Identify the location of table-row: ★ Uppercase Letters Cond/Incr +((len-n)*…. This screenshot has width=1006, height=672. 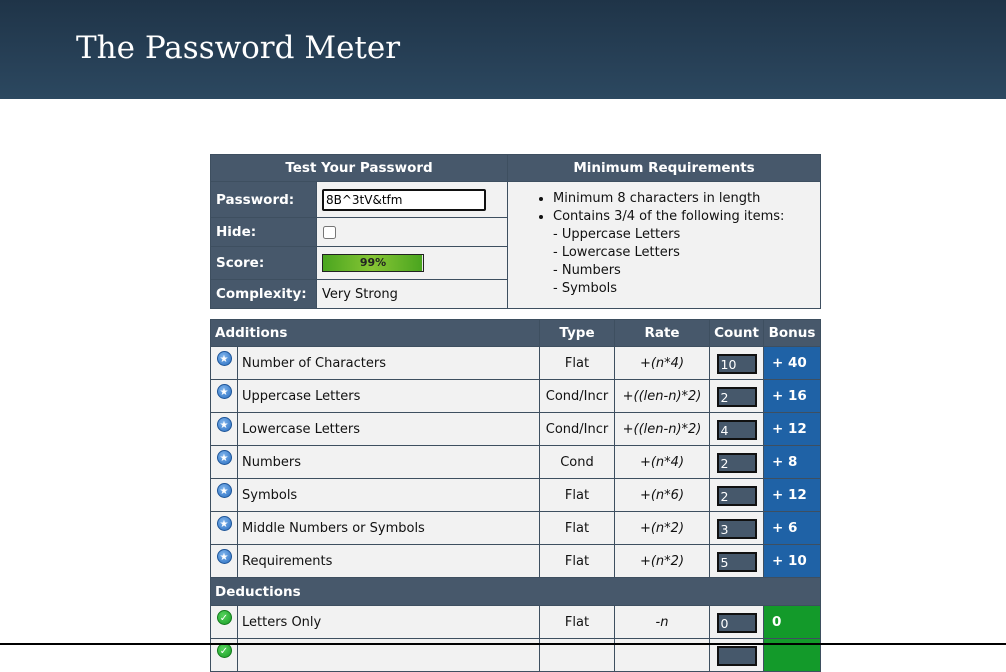
(515, 396).